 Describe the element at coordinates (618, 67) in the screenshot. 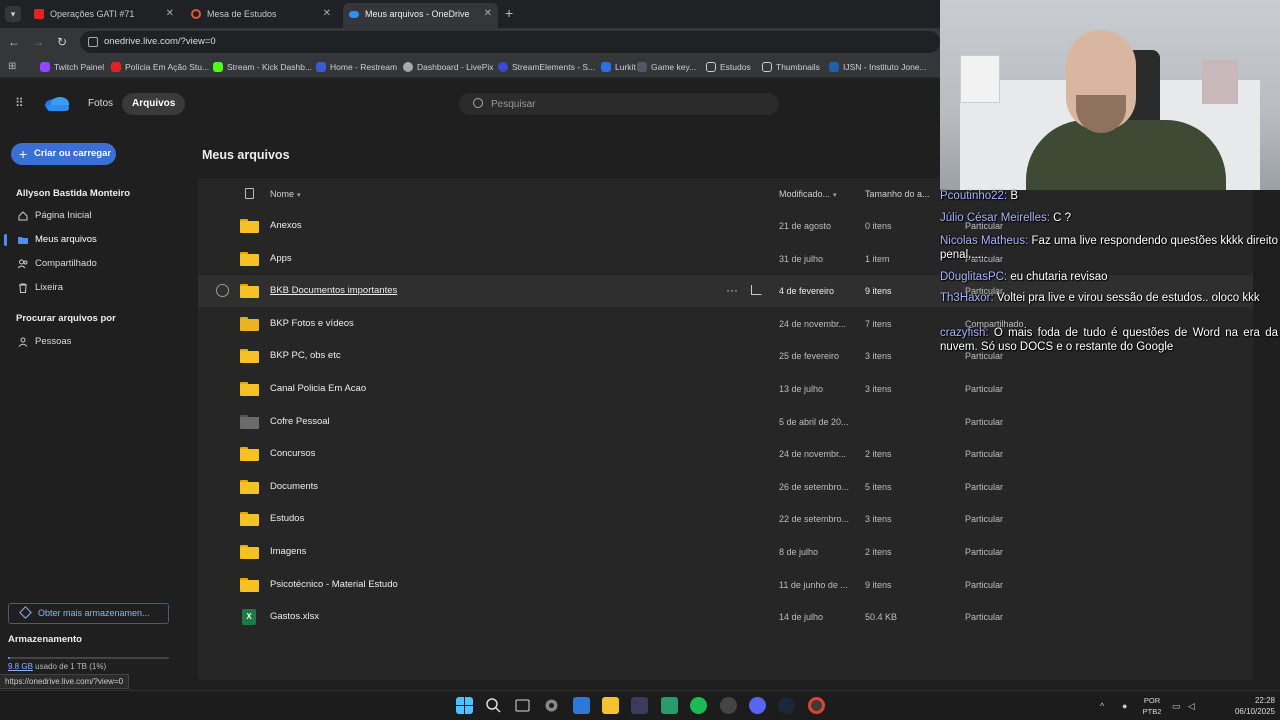

I see `bookmark-item: Lurkit` at that location.